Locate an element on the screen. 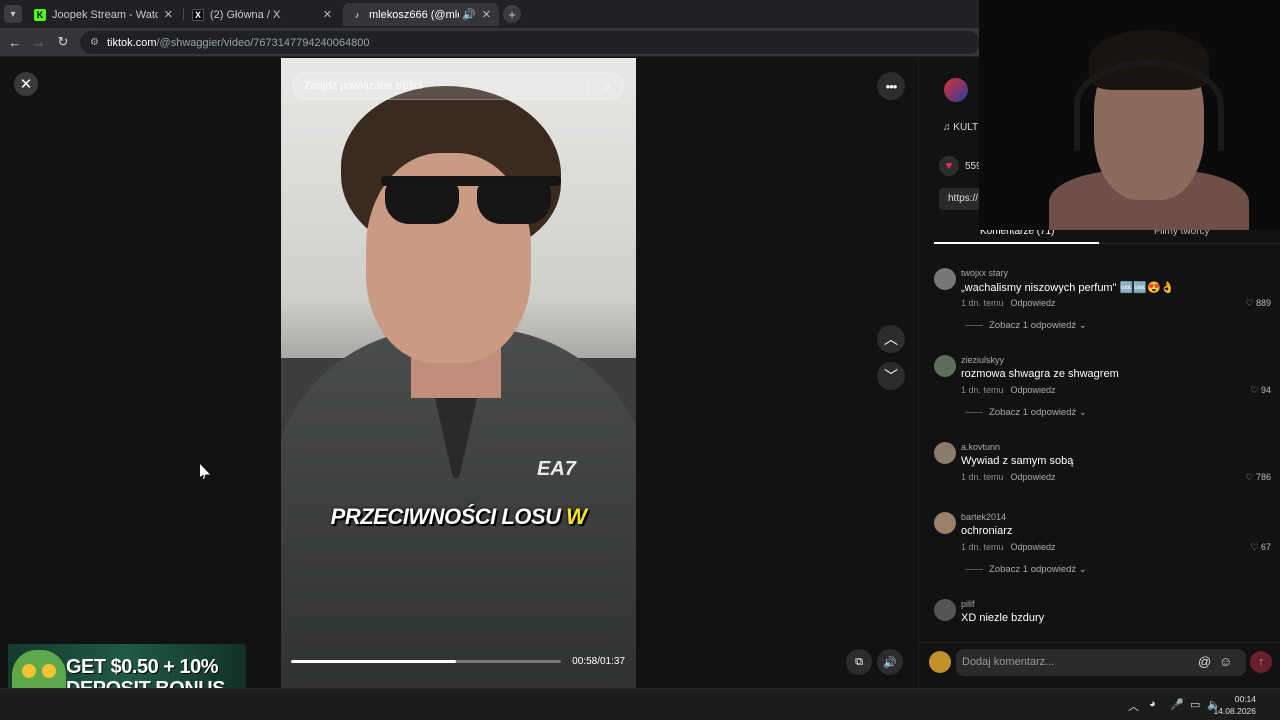  close-video-button: ✕ is located at coordinates (26, 84).